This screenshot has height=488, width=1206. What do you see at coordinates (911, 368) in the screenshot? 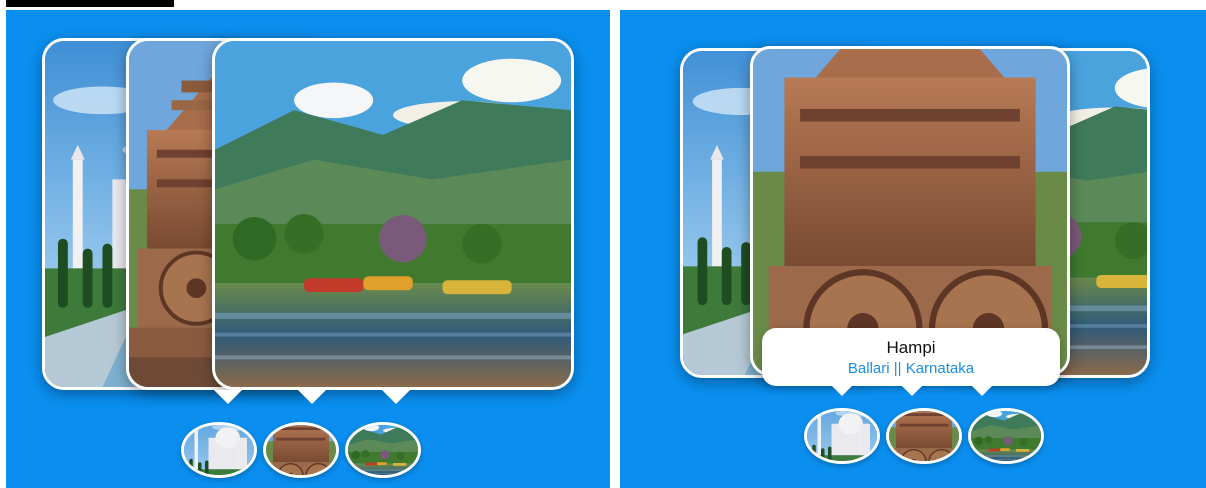
I see `caption-subtitle: Ballari || Karnataka` at bounding box center [911, 368].